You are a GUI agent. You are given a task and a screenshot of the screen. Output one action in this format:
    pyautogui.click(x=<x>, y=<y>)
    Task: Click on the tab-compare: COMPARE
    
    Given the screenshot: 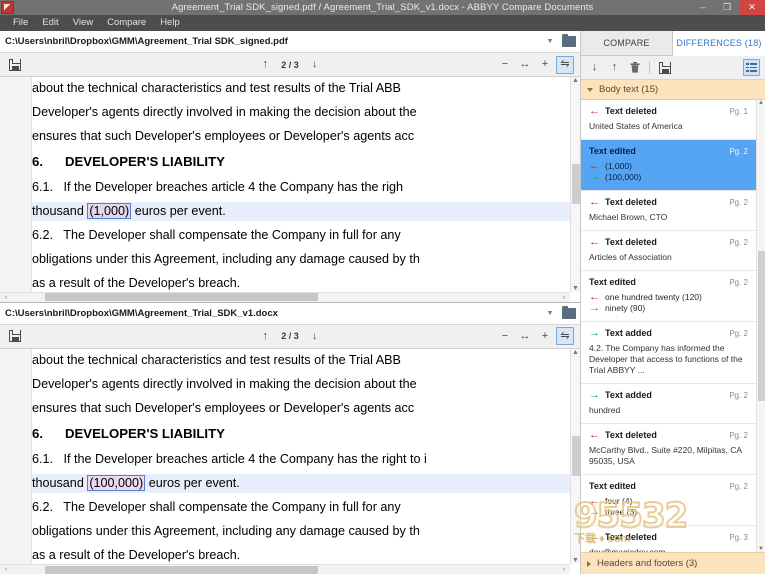 What is the action you would take?
    pyautogui.click(x=627, y=43)
    